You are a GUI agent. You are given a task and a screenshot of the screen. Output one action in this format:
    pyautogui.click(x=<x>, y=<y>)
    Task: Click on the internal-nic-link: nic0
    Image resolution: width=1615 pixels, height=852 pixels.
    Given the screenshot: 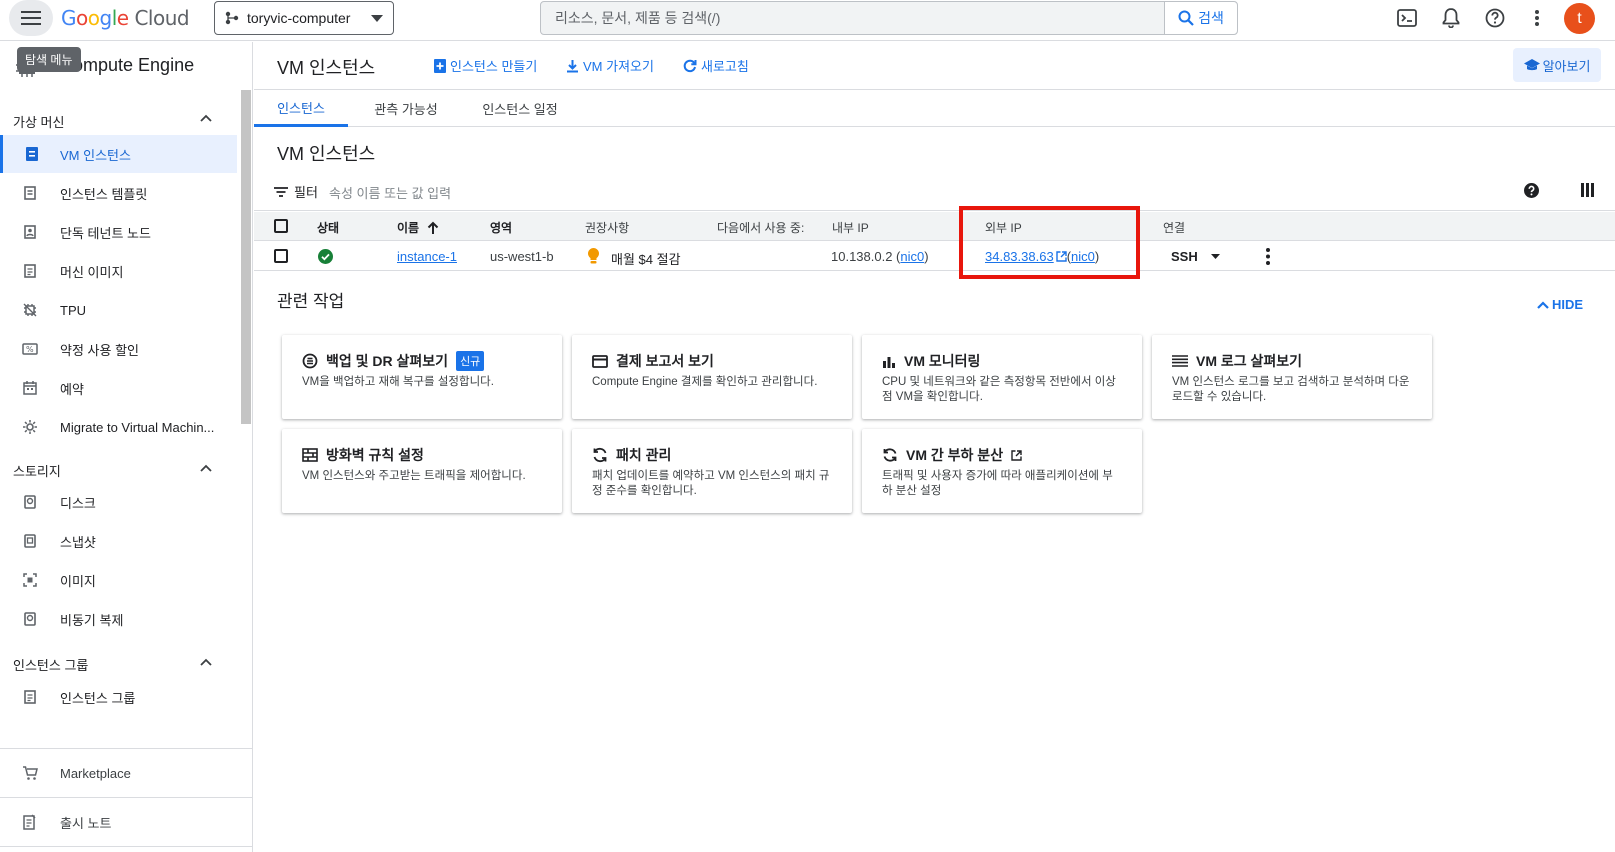 What is the action you would take?
    pyautogui.click(x=912, y=256)
    